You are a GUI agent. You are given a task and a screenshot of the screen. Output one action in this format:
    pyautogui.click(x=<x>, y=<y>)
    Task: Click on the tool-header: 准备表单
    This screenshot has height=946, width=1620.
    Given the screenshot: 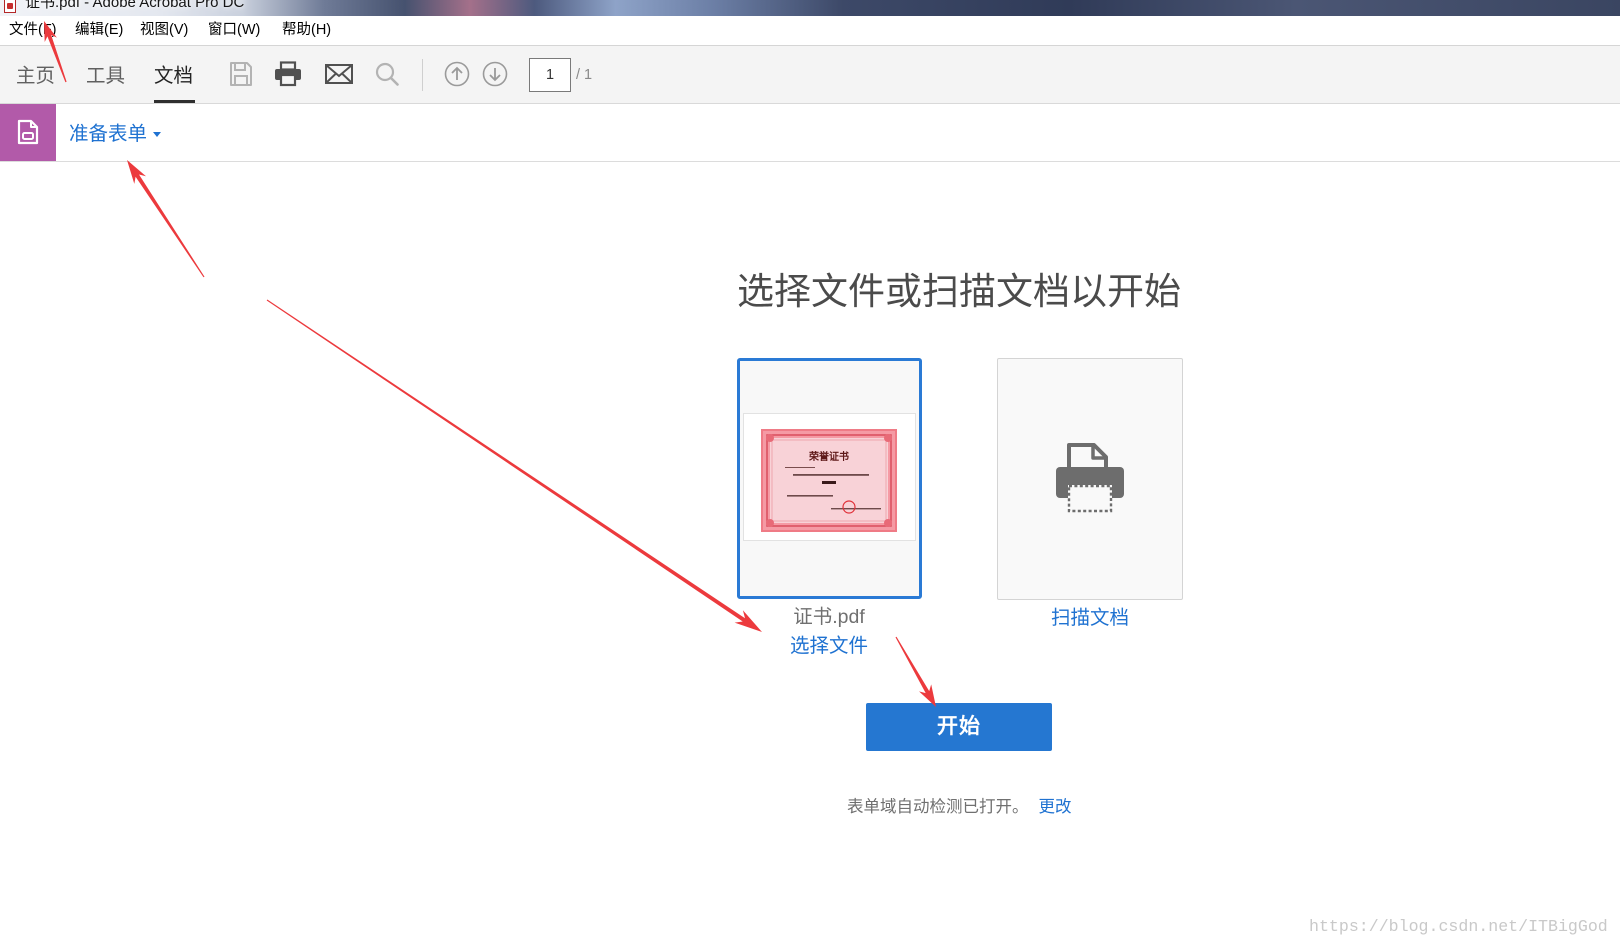 What is the action you would take?
    pyautogui.click(x=810, y=133)
    